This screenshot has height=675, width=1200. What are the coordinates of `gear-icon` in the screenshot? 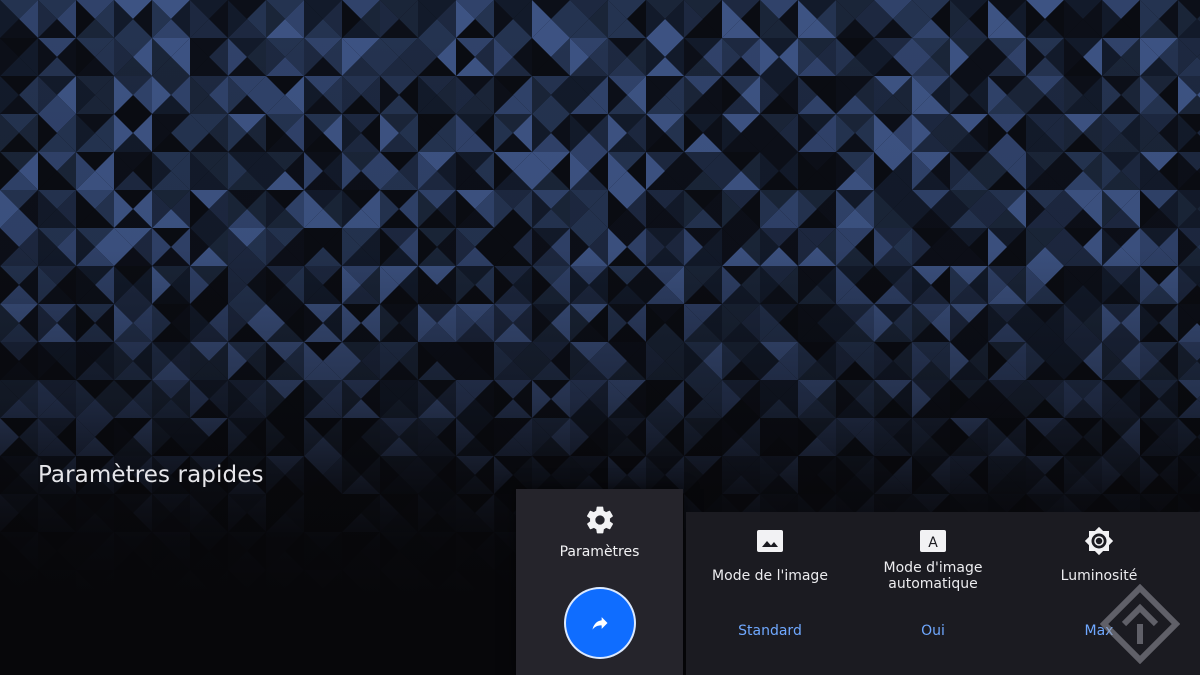 It's located at (600, 520).